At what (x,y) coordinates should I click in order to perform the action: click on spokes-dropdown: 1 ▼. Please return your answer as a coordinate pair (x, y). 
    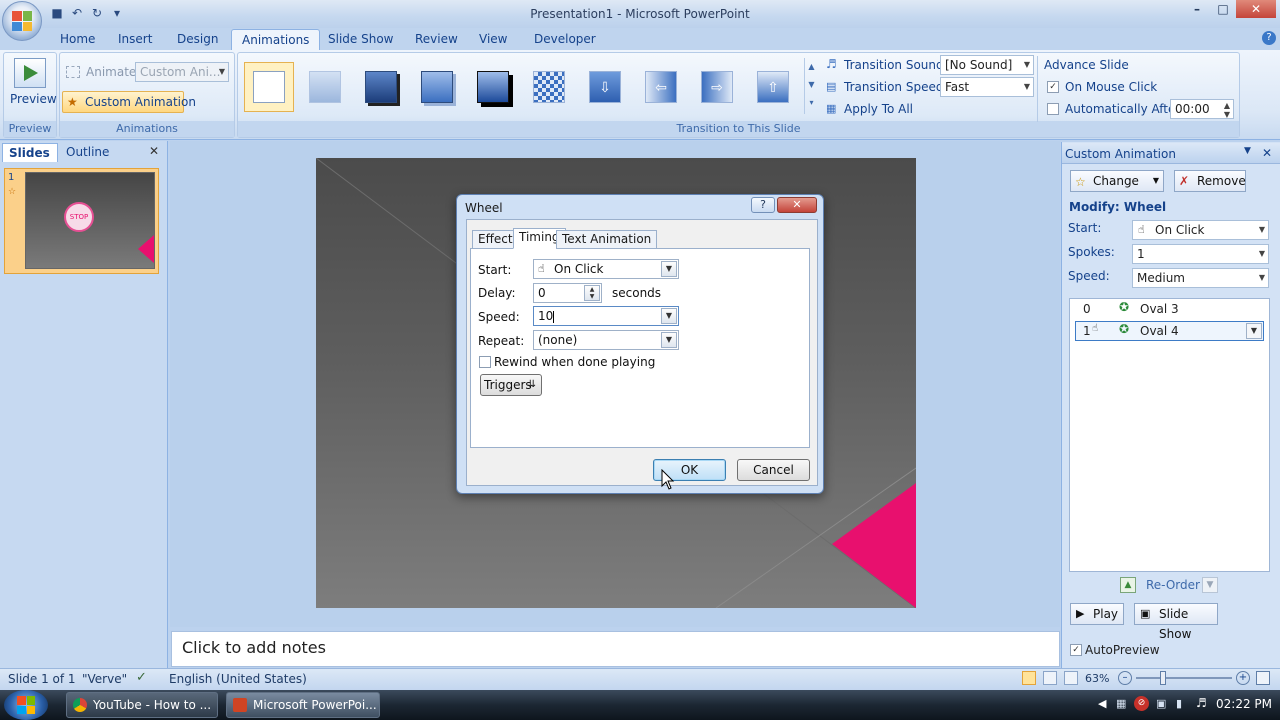
    Looking at the image, I should click on (1200, 254).